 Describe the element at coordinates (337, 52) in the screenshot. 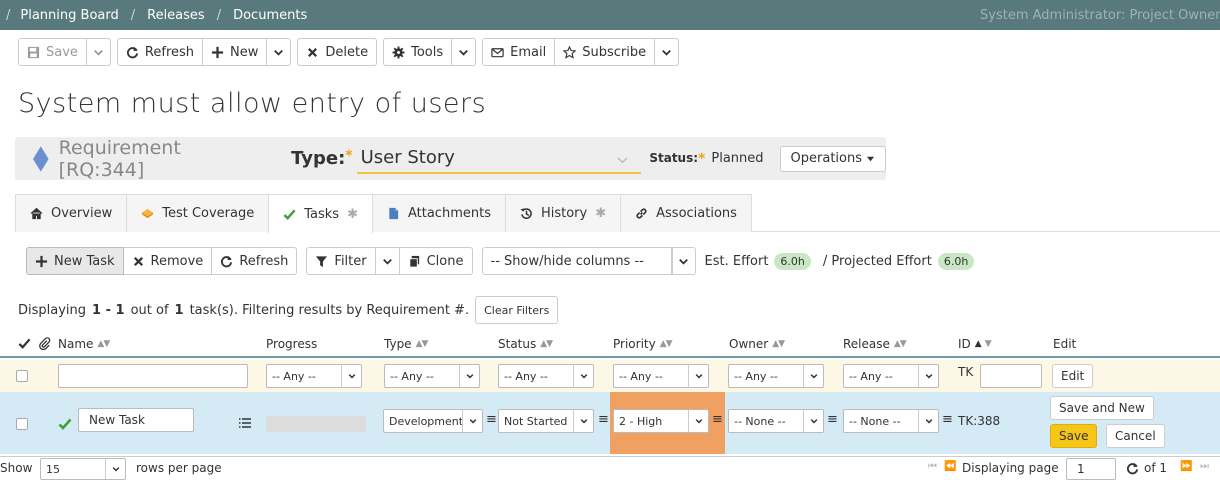

I see `delete-button: Delete` at that location.